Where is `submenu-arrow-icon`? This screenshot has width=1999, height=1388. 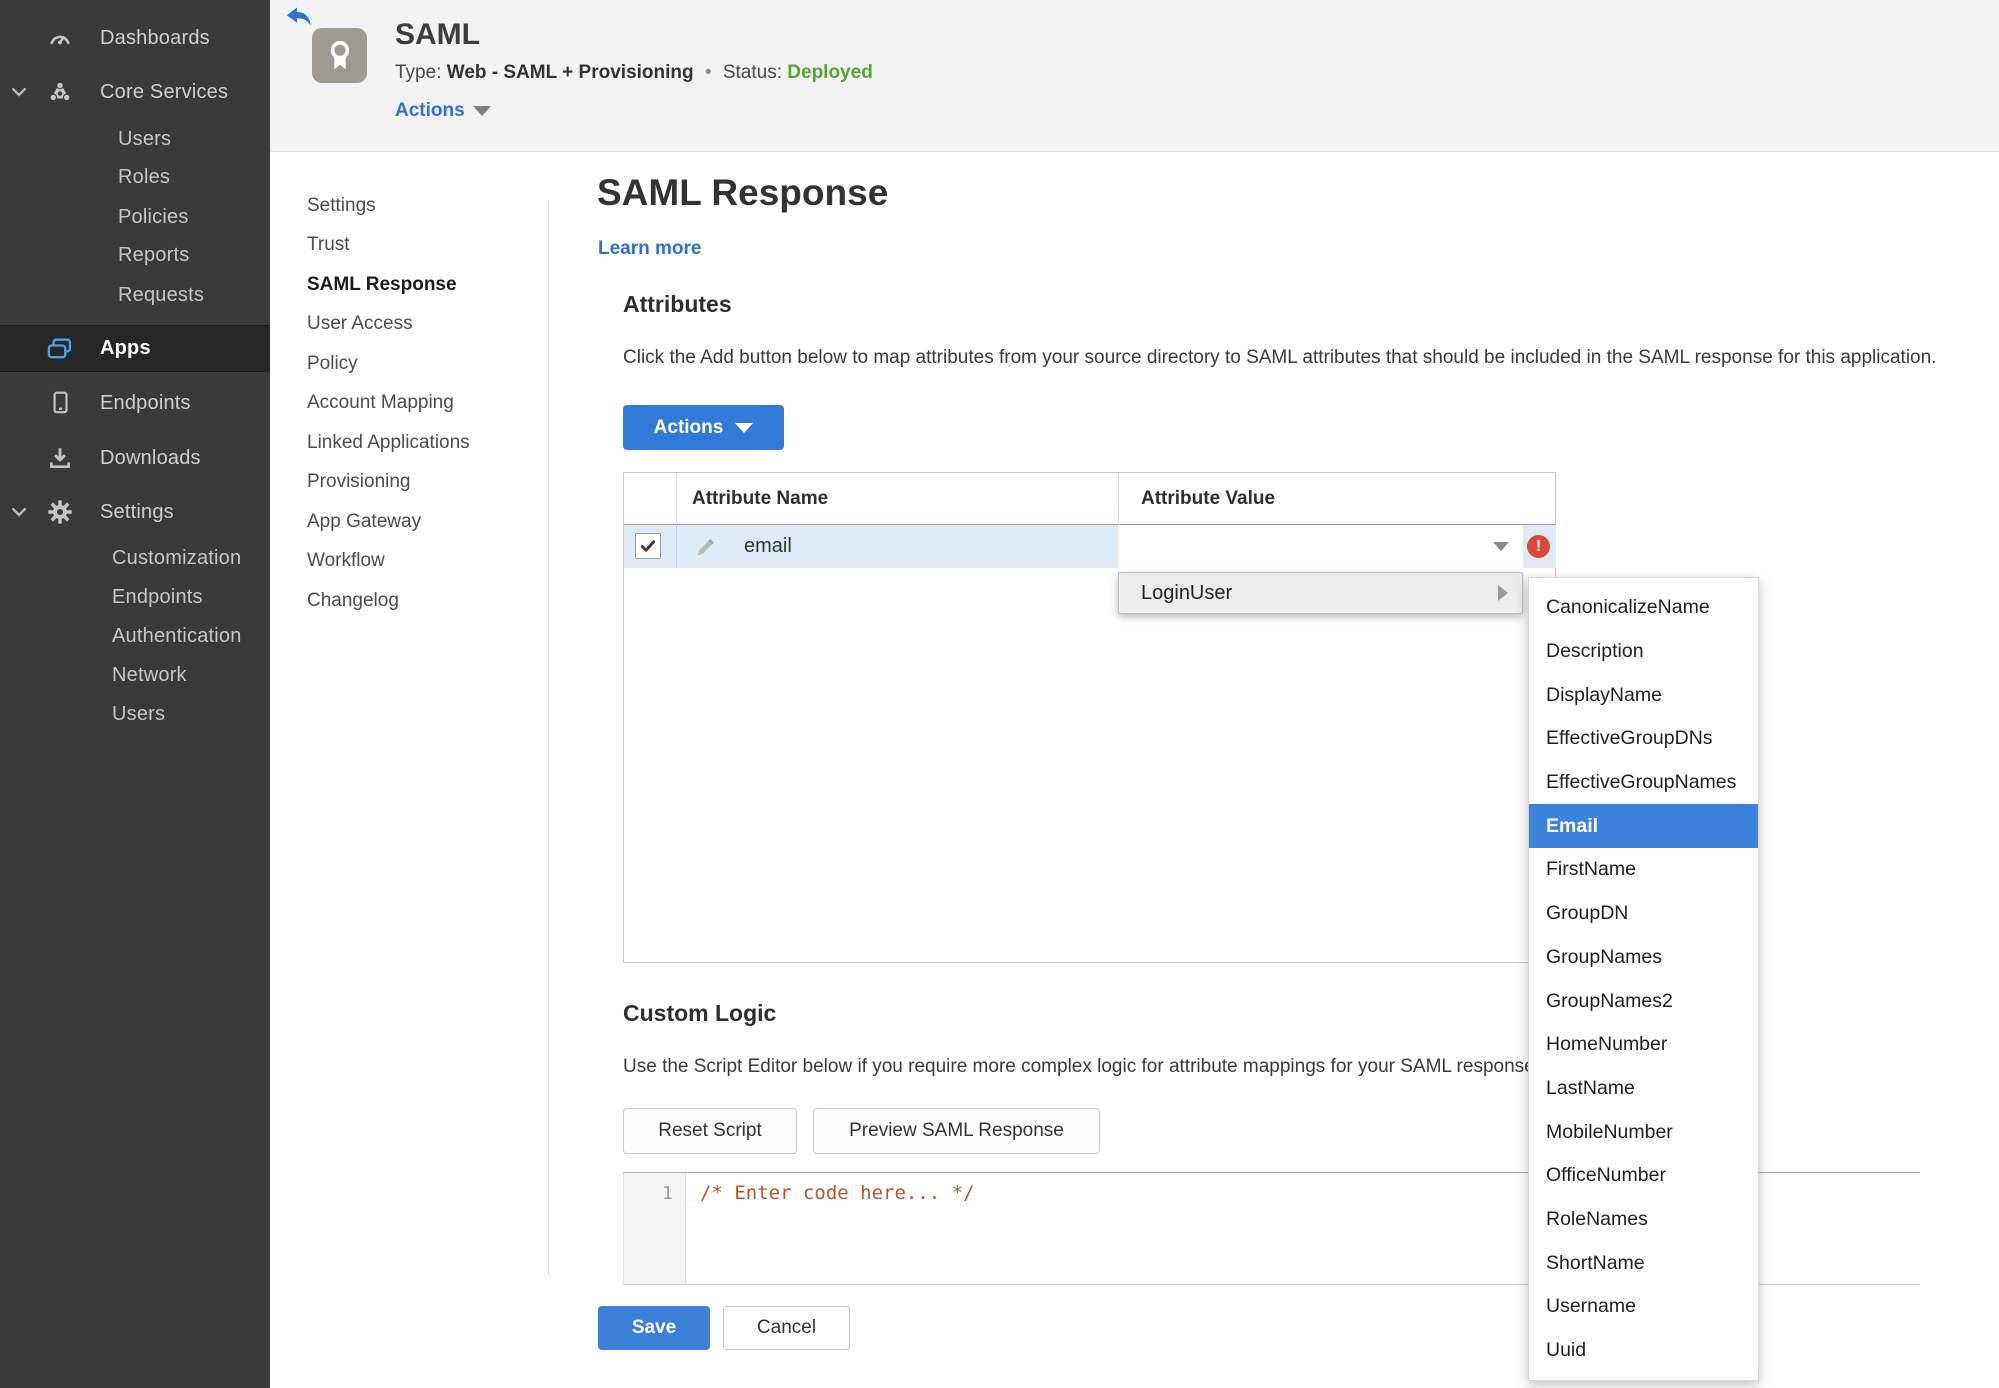 submenu-arrow-icon is located at coordinates (1503, 593).